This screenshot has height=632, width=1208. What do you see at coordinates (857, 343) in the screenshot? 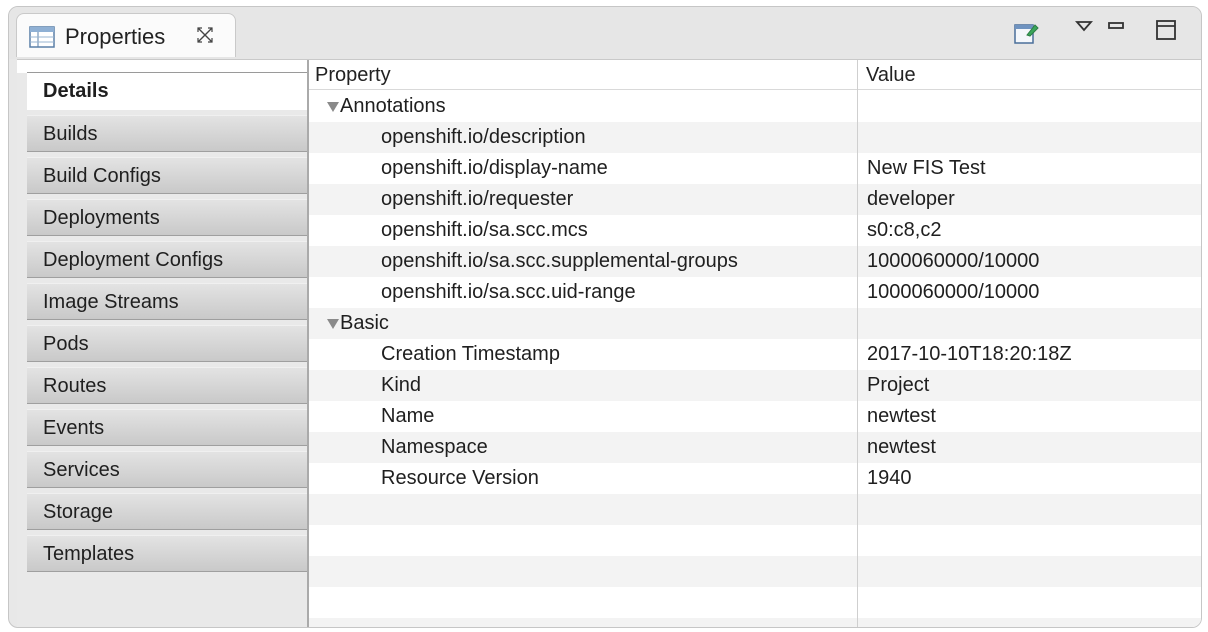
I see `column-divider` at bounding box center [857, 343].